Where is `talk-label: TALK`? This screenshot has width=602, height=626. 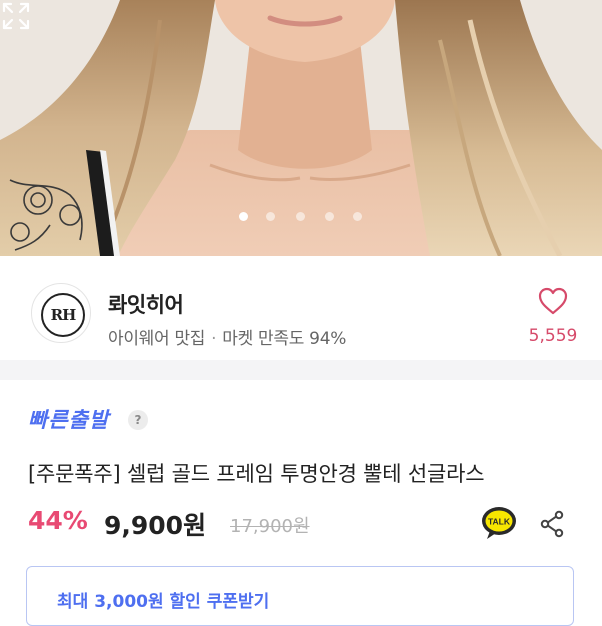 talk-label: TALK is located at coordinates (499, 522).